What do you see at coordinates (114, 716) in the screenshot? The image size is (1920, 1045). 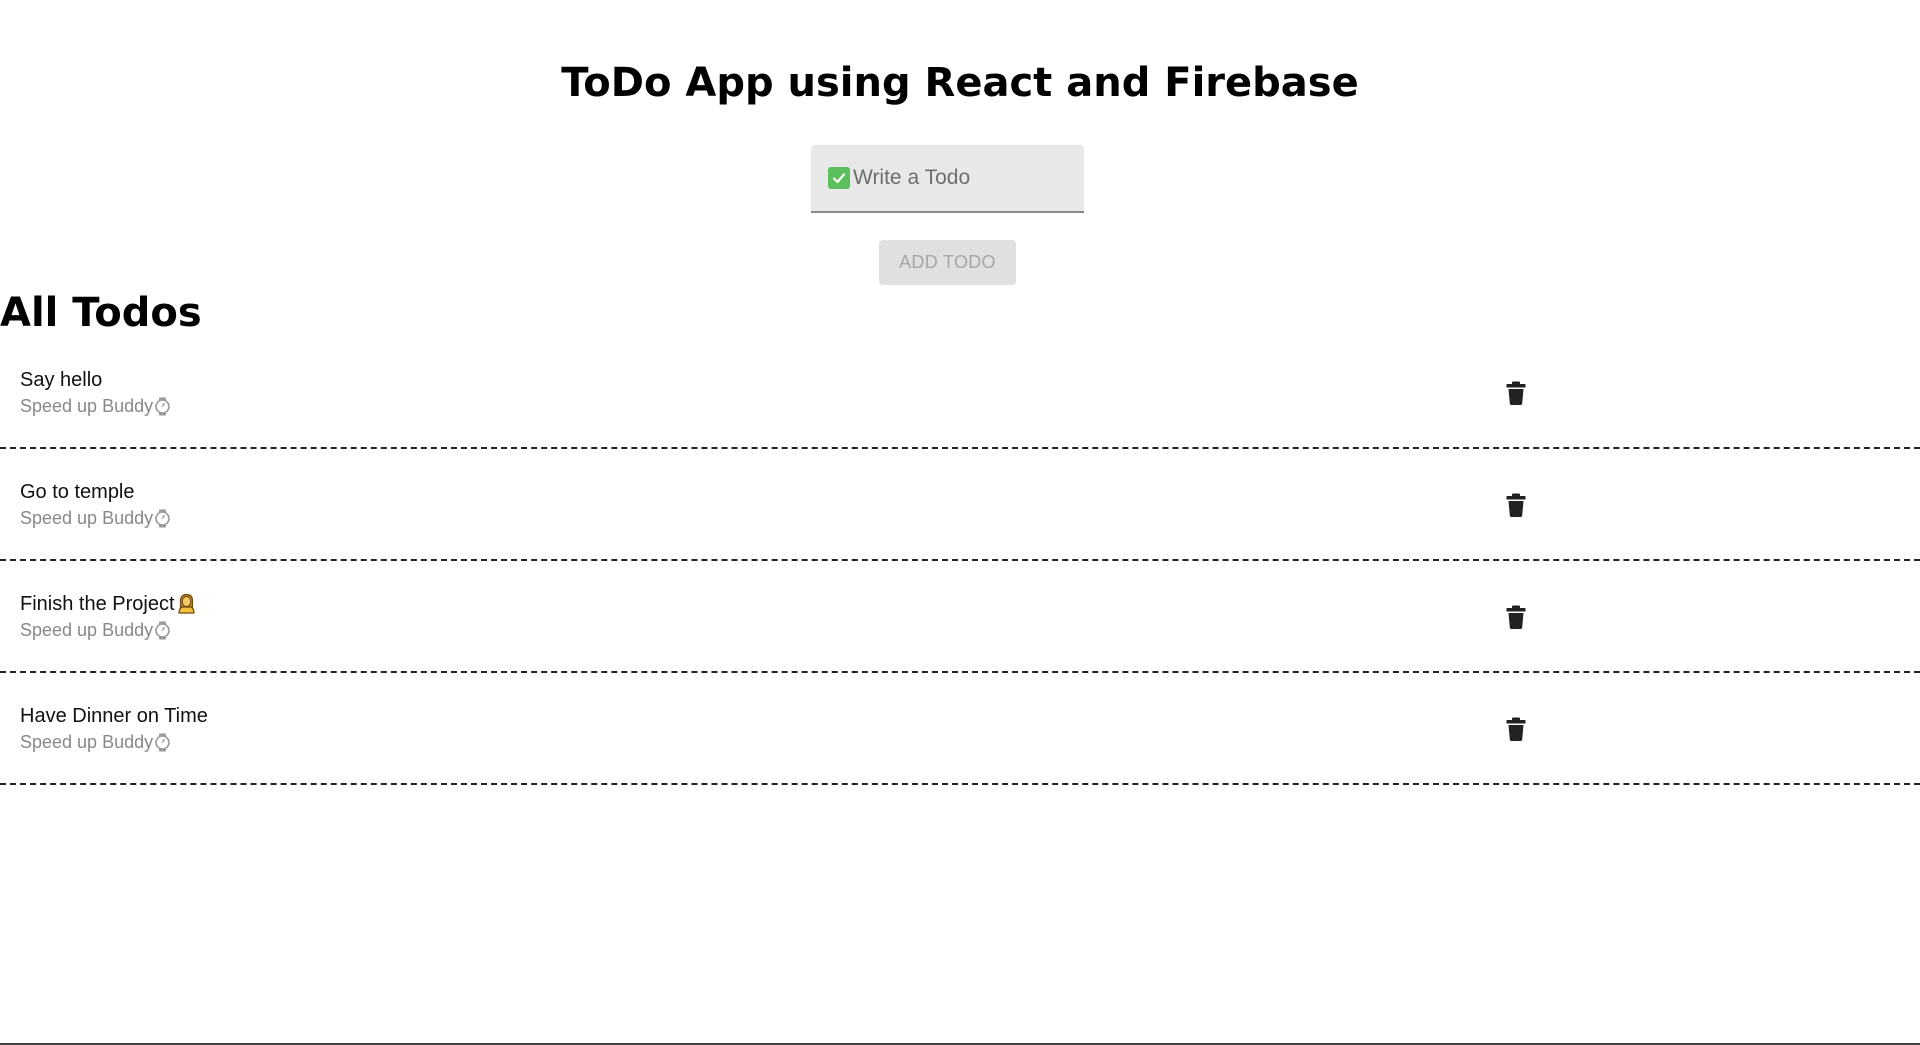 I see `todo-text: Have Dinner on Time` at bounding box center [114, 716].